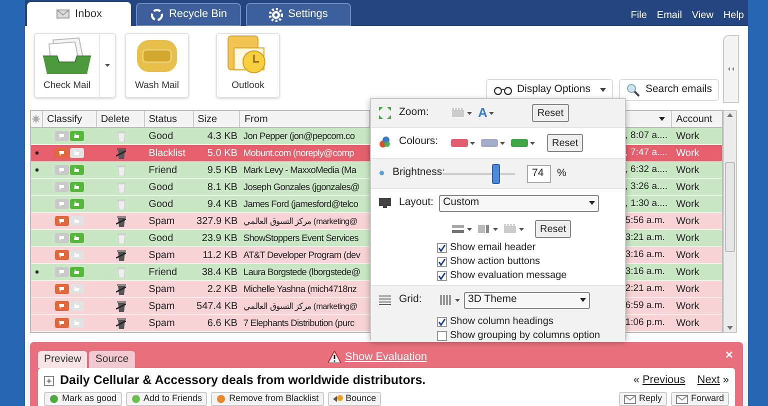 Image resolution: width=768 pixels, height=406 pixels. What do you see at coordinates (217, 221) in the screenshot?
I see `size-text: 327.9 KB` at bounding box center [217, 221].